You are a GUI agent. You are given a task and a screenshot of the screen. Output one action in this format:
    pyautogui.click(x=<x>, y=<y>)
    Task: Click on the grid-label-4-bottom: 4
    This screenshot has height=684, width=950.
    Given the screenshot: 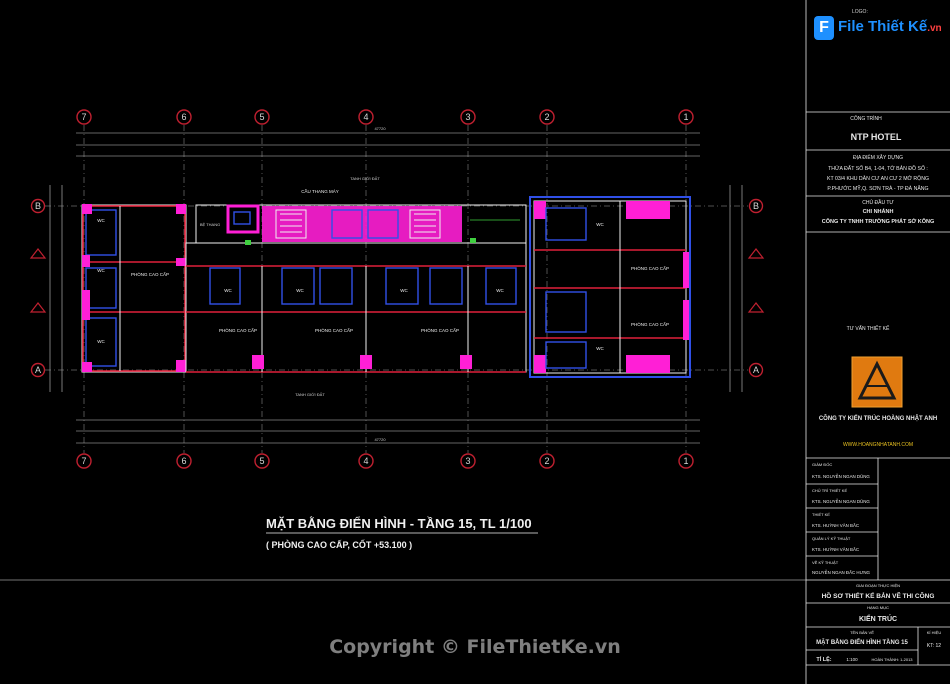 What is the action you would take?
    pyautogui.click(x=365, y=461)
    